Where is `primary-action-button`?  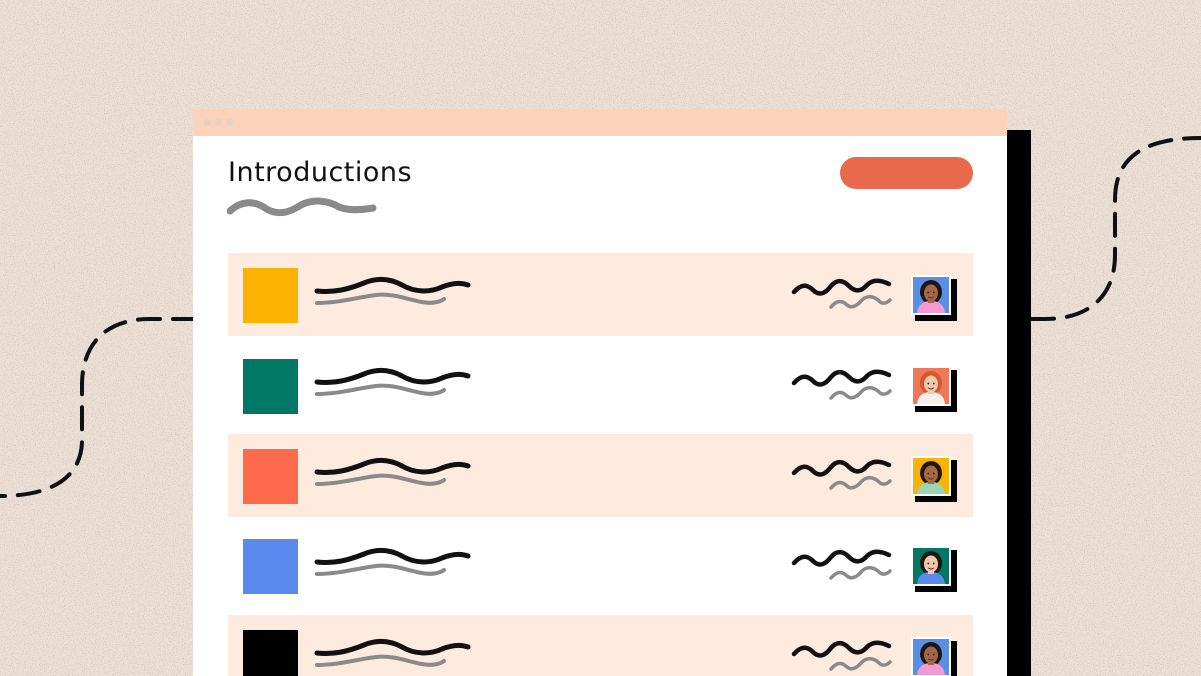
primary-action-button is located at coordinates (906, 173).